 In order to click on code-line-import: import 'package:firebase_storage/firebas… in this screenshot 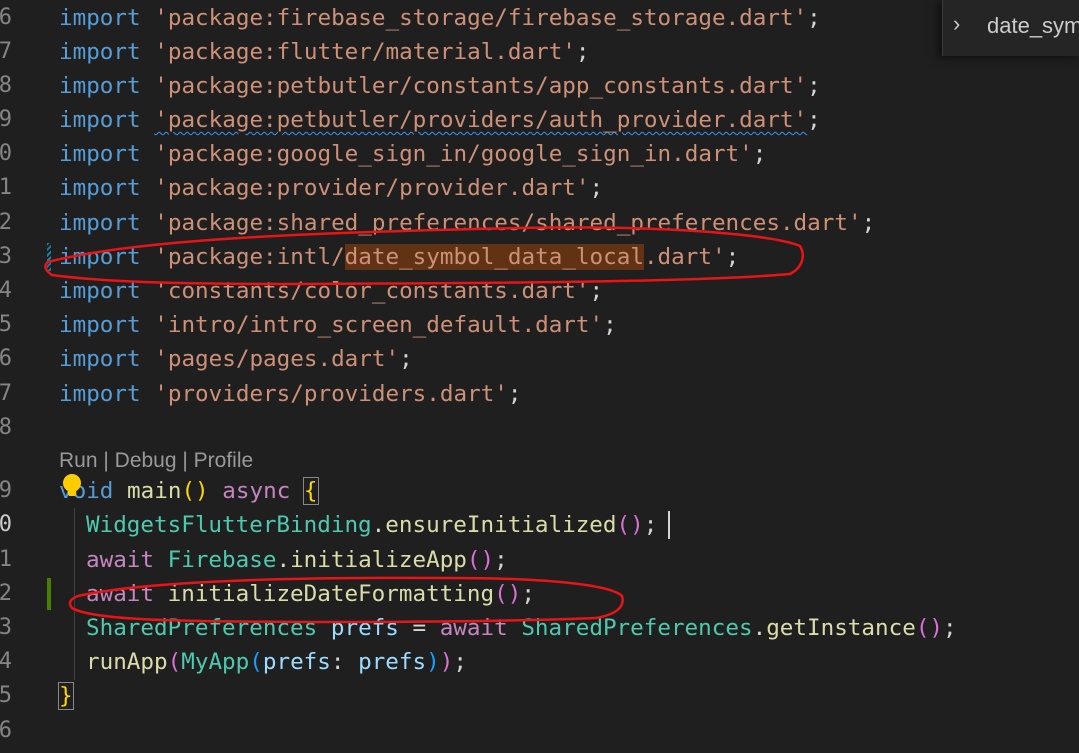, I will do `click(440, 18)`.